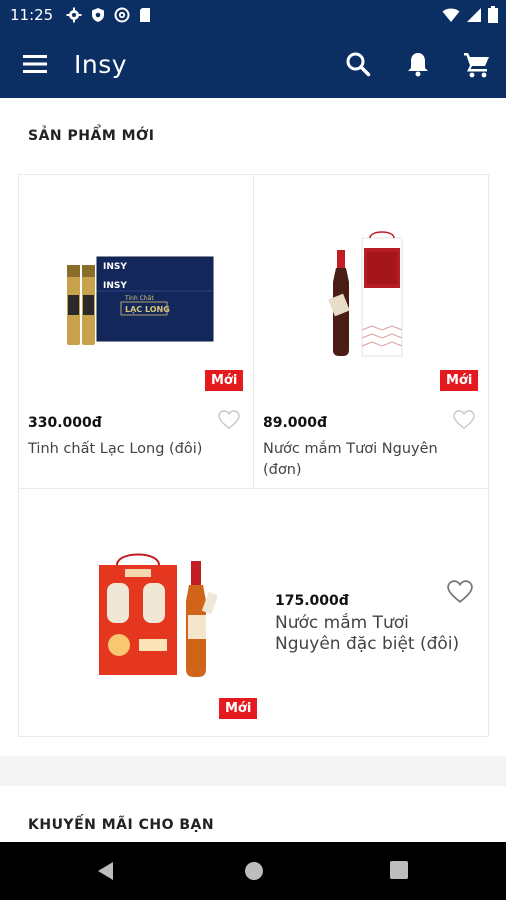  What do you see at coordinates (418, 64) in the screenshot?
I see `bell-icon` at bounding box center [418, 64].